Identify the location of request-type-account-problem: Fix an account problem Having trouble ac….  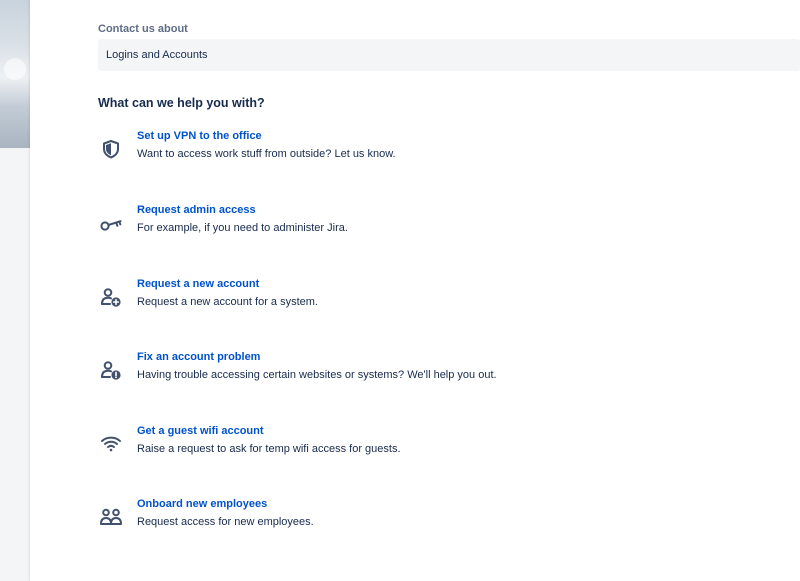
(418, 374).